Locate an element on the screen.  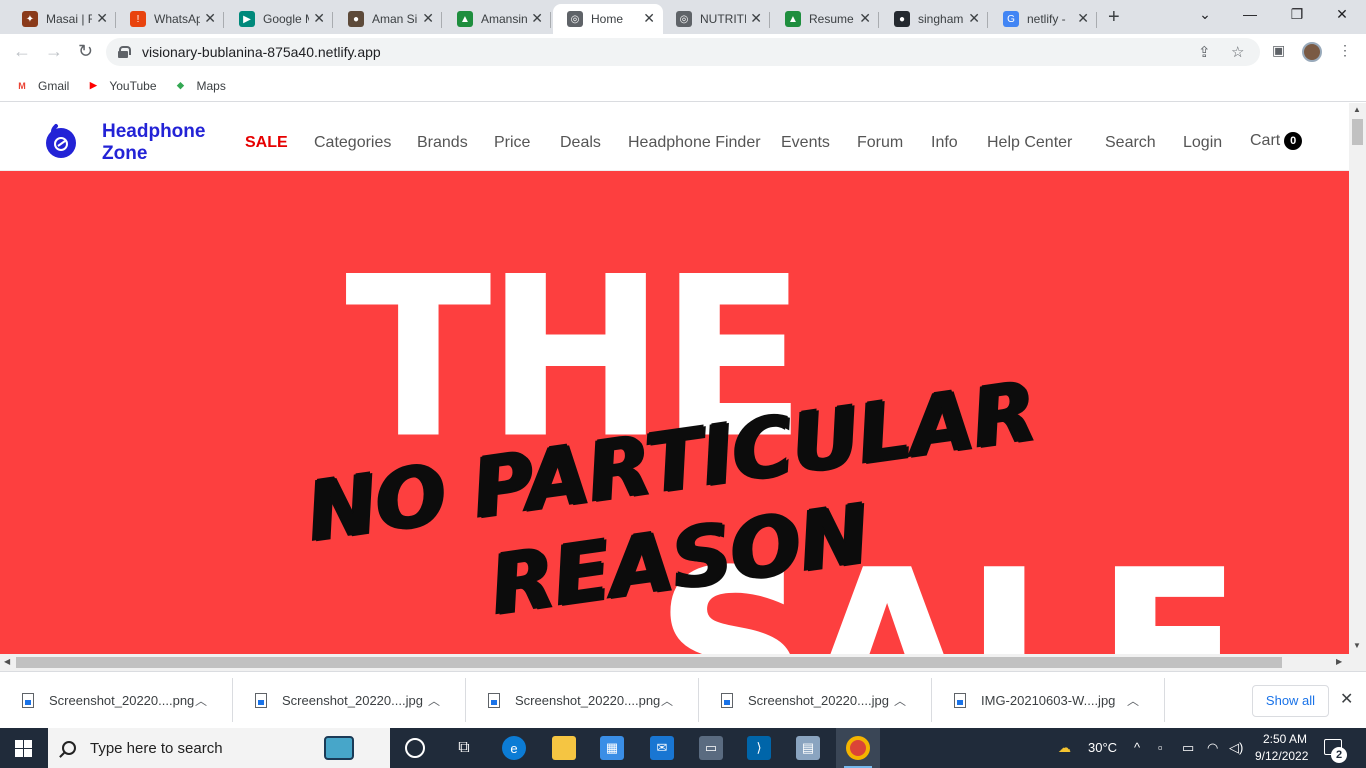
close-downloads-bar-icon: ✕ is located at coordinates (1346, 699).